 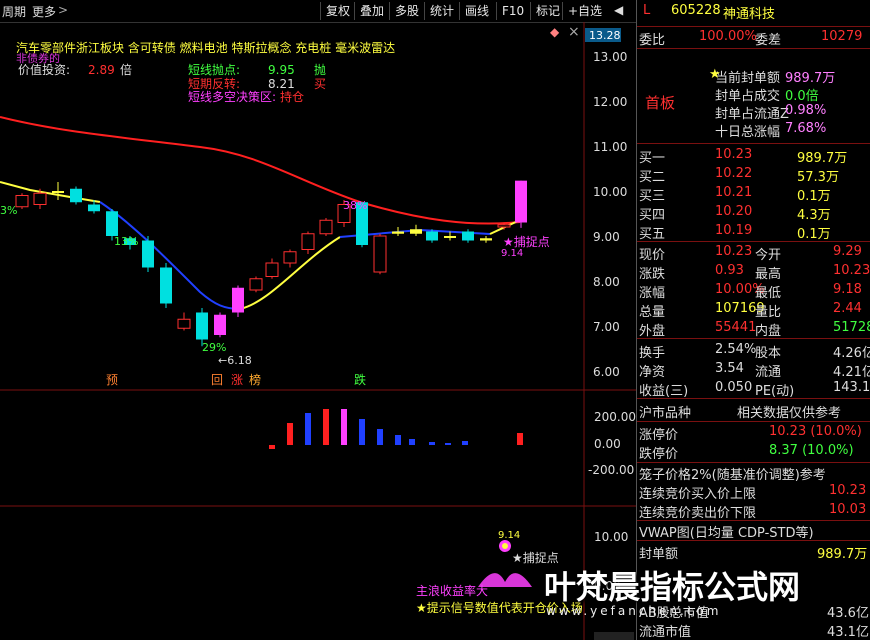 What do you see at coordinates (337, 11) in the screenshot?
I see `toolbar-button: 复权` at bounding box center [337, 11].